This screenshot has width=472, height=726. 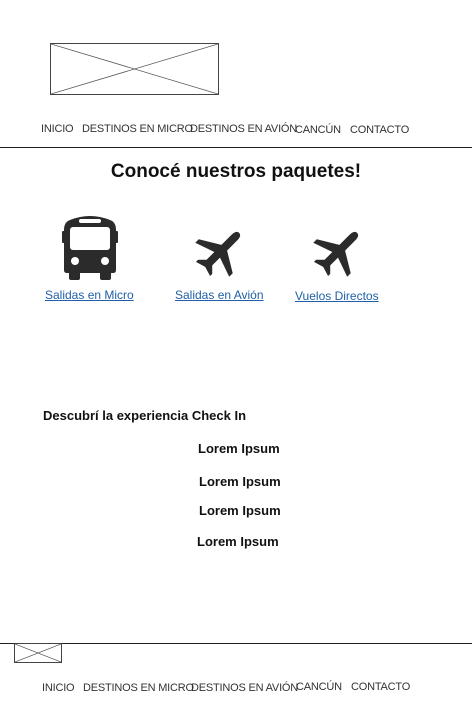 What do you see at coordinates (244, 688) in the screenshot?
I see `footer-nav-destinos-avion: DESTINOS EN AVIÓN` at bounding box center [244, 688].